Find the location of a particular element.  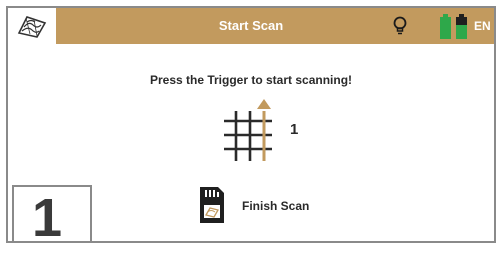

finish-scan-button: Finish Scan is located at coordinates (266, 205).